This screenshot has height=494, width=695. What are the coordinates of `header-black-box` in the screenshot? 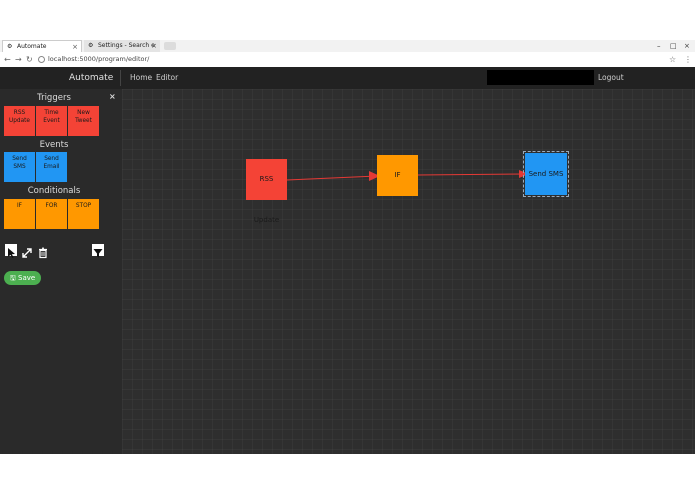 It's located at (540, 77).